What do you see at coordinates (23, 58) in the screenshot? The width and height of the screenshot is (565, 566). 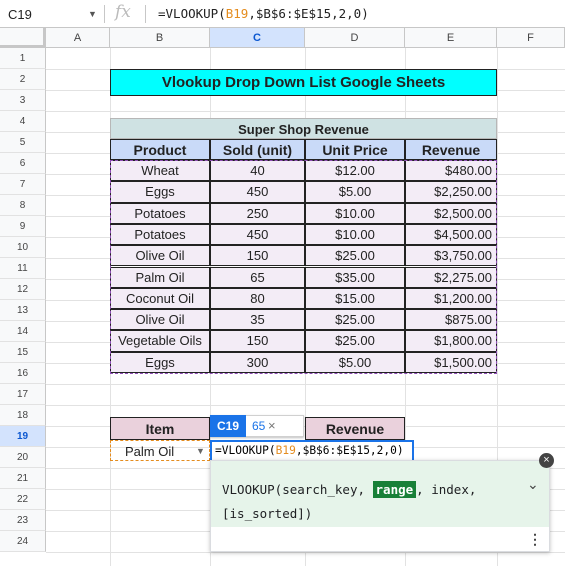 I see `row-header-1: 1` at bounding box center [23, 58].